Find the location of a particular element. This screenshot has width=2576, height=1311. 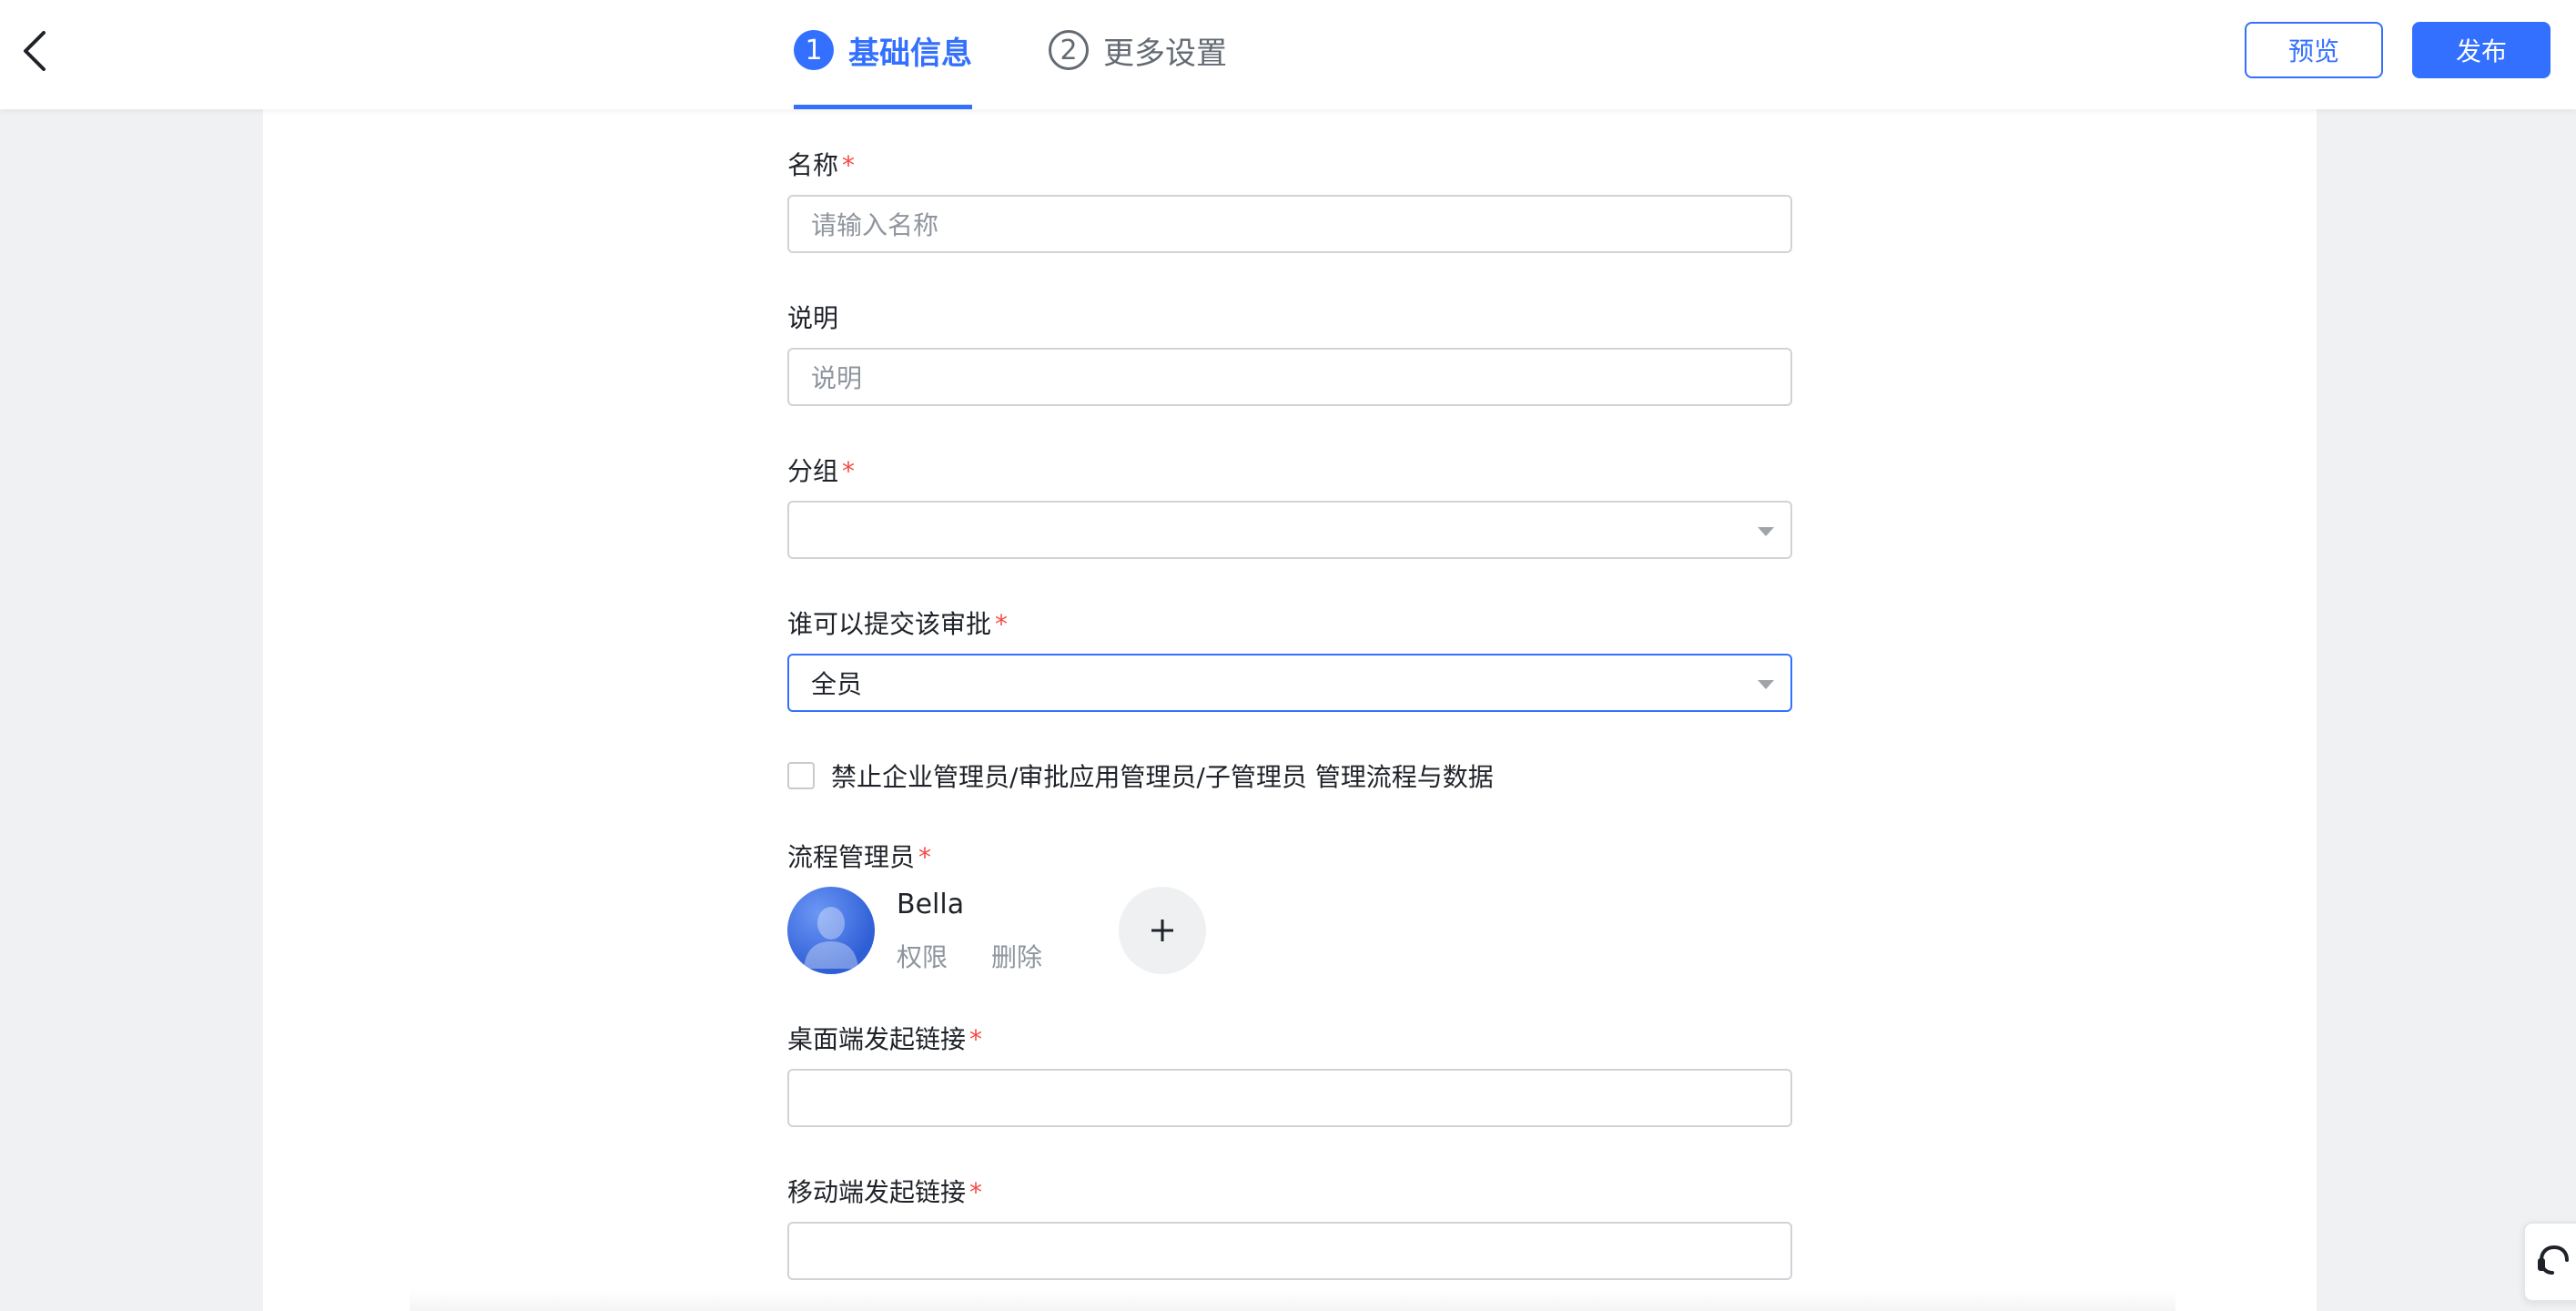

tab-basic-info: 1 基础信息 is located at coordinates (883, 54).